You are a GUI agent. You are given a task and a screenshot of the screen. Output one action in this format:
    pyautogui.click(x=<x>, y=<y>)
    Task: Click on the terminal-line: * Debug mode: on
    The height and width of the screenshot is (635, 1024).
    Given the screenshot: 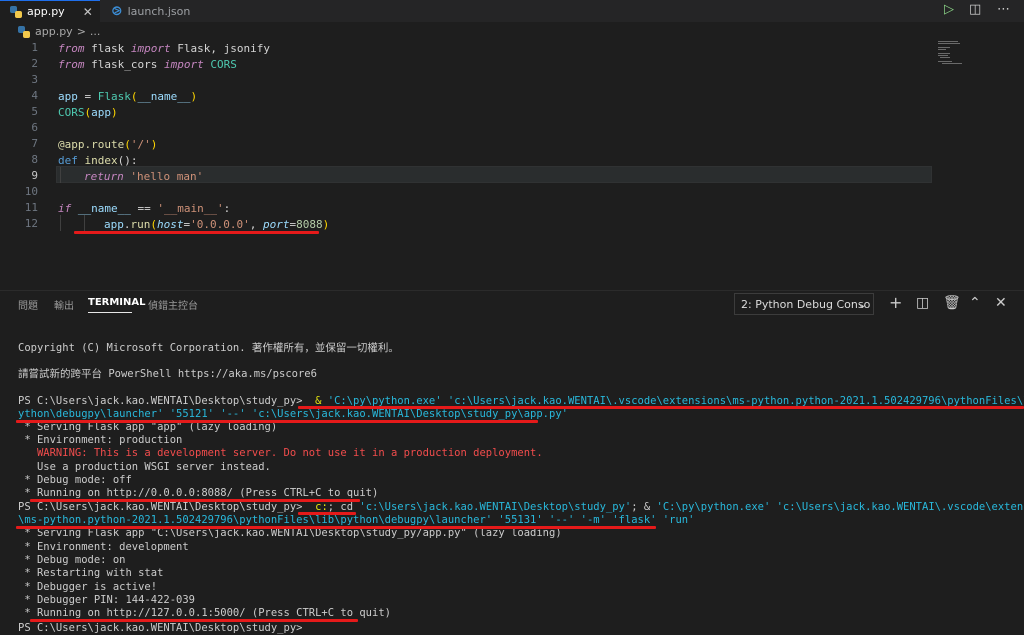 What is the action you would take?
    pyautogui.click(x=72, y=560)
    